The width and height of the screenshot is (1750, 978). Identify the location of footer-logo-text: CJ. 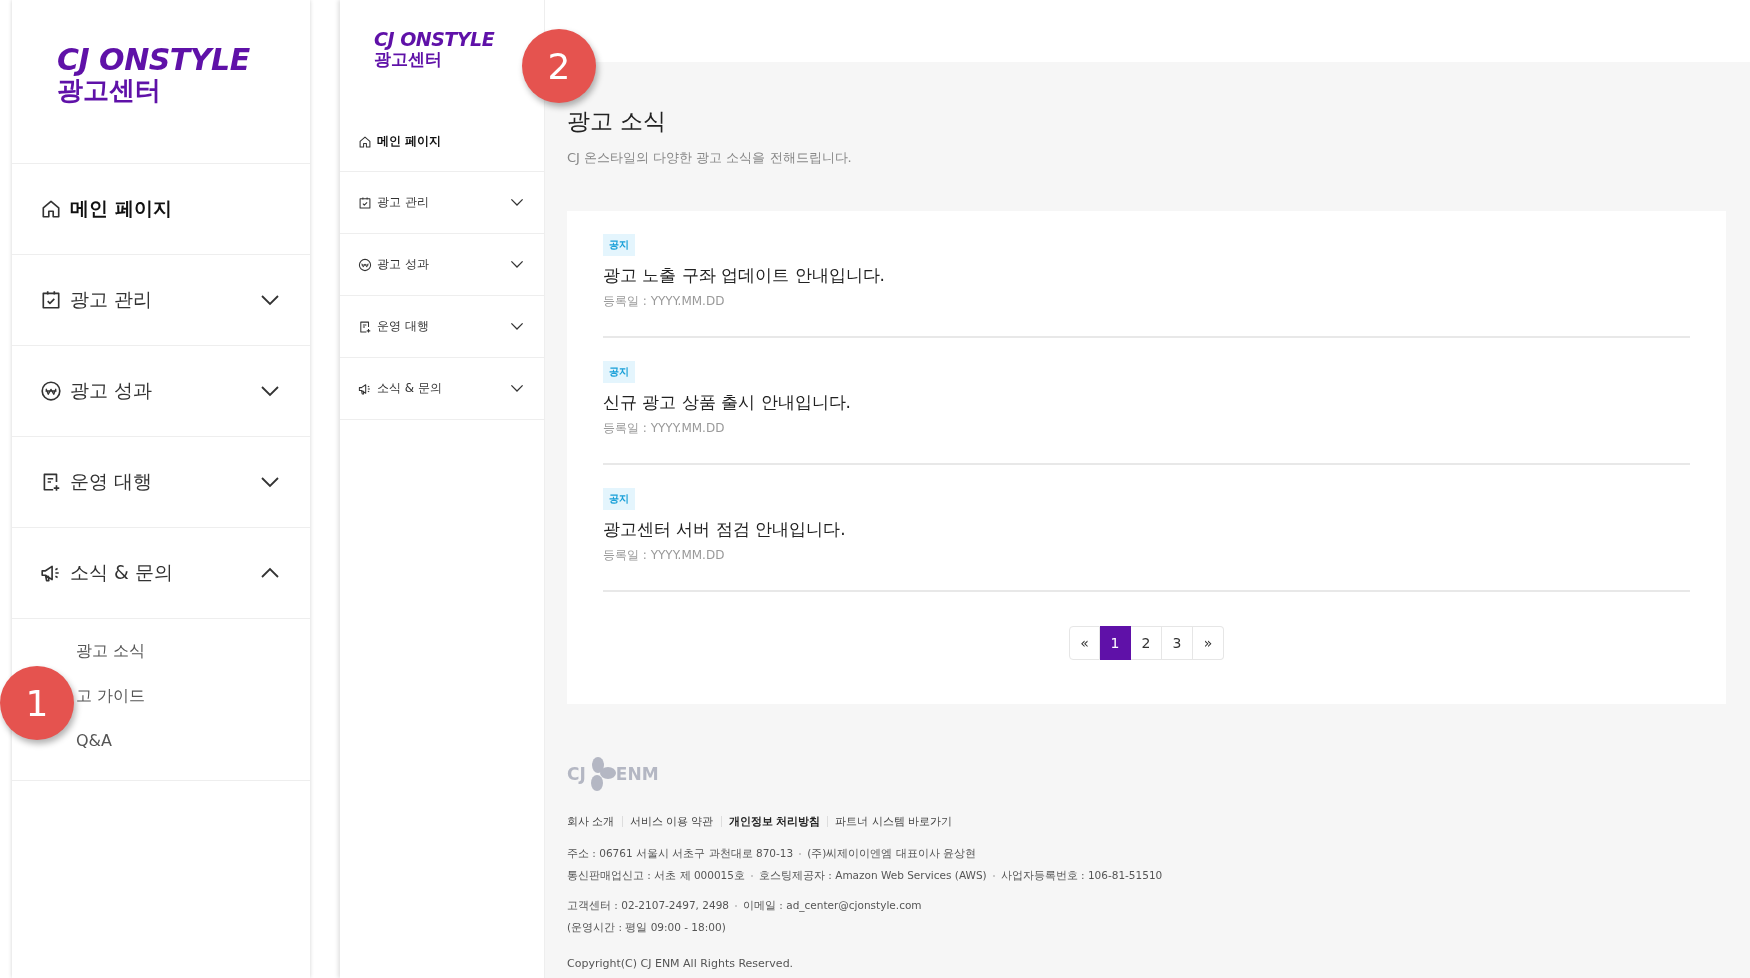
(576, 774).